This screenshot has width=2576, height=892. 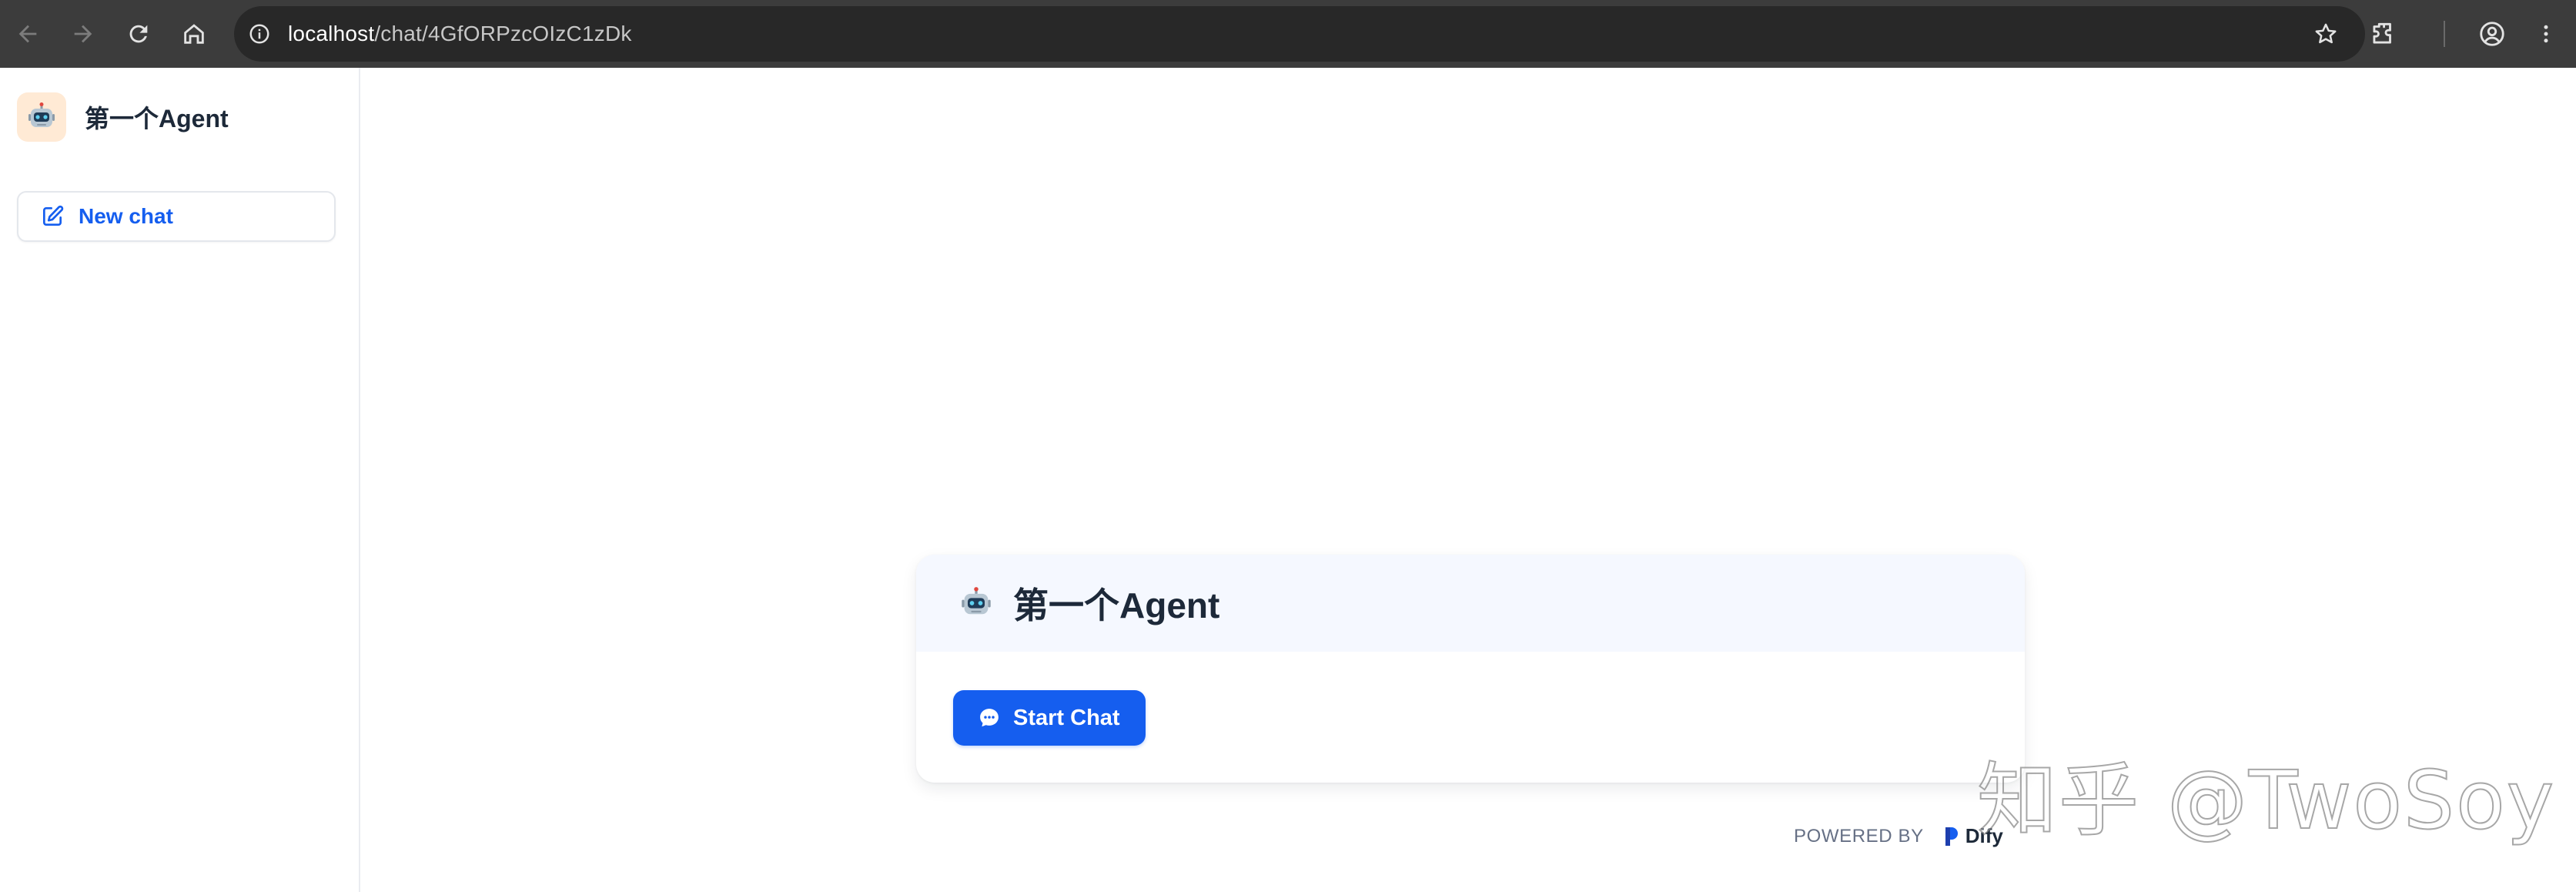 I want to click on chat-bubble-icon, so click(x=990, y=718).